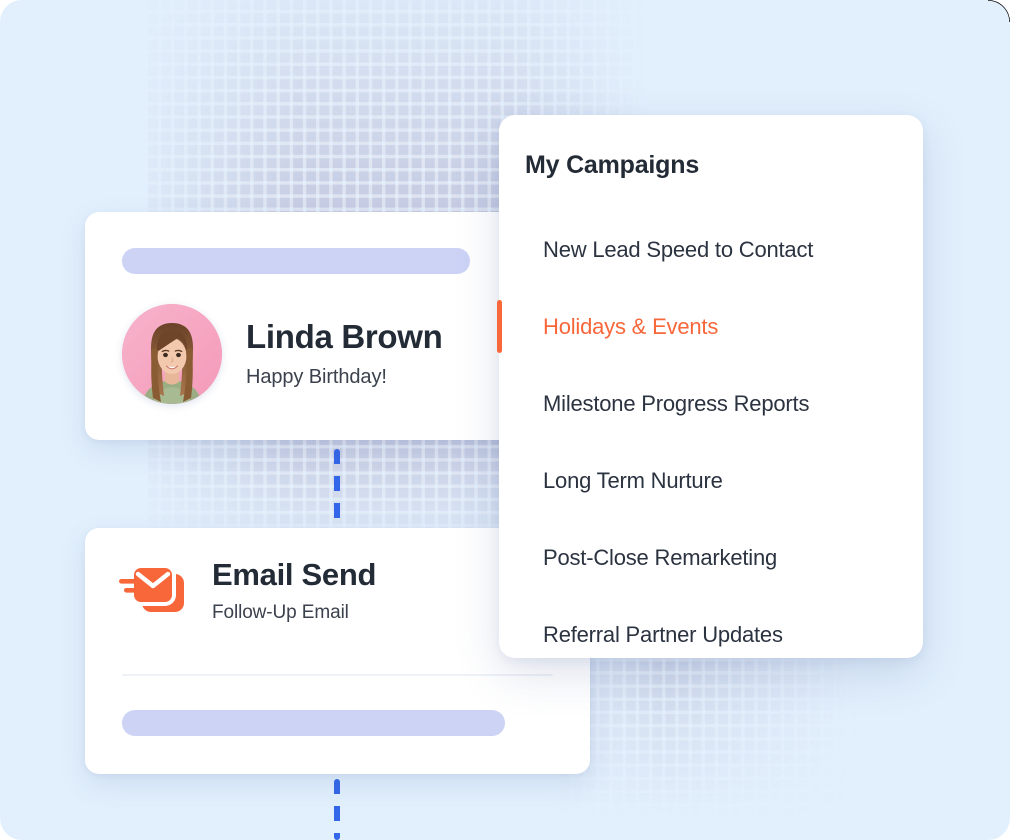 The height and width of the screenshot is (840, 1010). Describe the element at coordinates (316, 376) in the screenshot. I see `contact-subtitle: Happy Birthday!` at that location.